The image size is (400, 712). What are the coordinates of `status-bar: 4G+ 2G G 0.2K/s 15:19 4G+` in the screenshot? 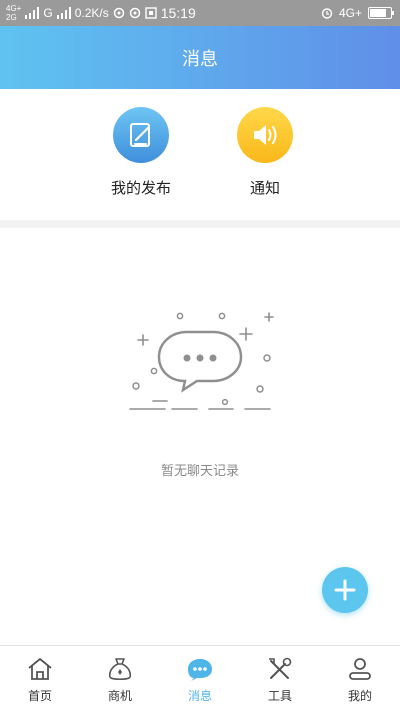 It's located at (200, 13).